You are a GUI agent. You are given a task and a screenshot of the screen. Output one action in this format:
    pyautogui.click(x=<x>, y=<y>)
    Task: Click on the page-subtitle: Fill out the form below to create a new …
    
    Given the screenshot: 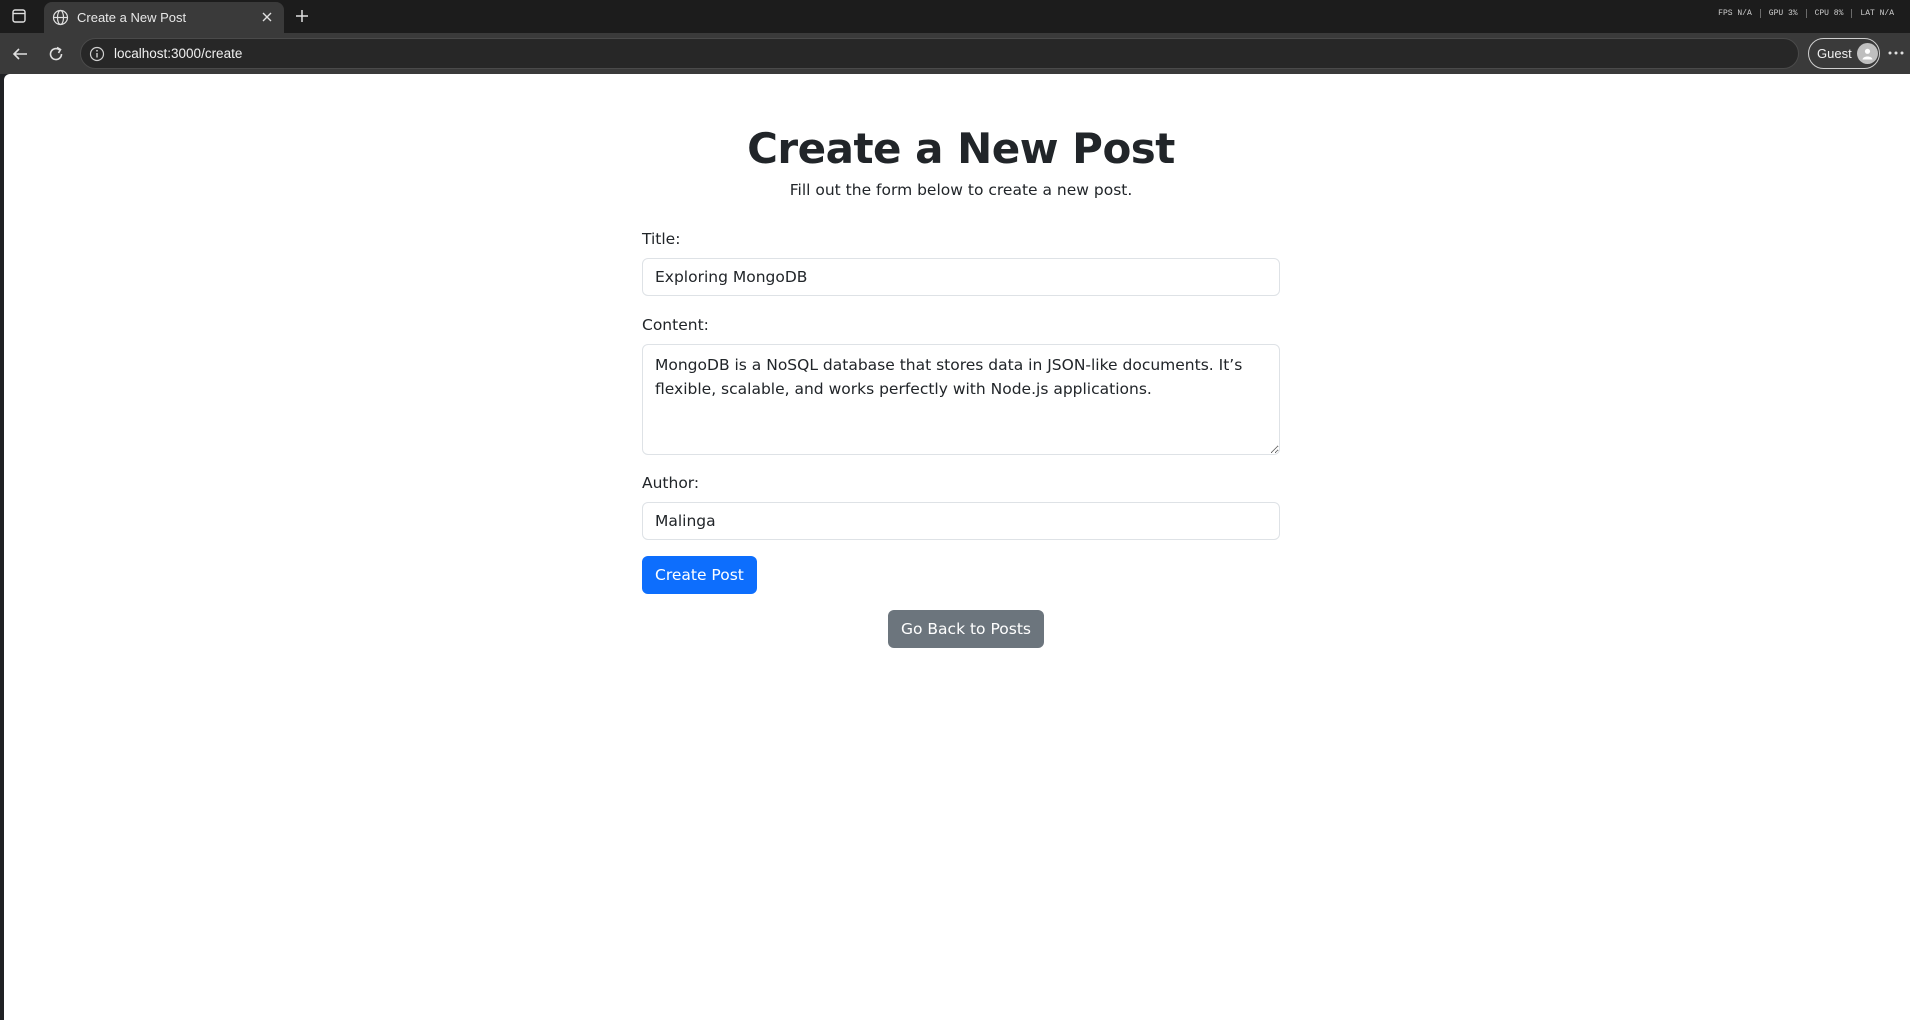 What is the action you would take?
    pyautogui.click(x=961, y=190)
    